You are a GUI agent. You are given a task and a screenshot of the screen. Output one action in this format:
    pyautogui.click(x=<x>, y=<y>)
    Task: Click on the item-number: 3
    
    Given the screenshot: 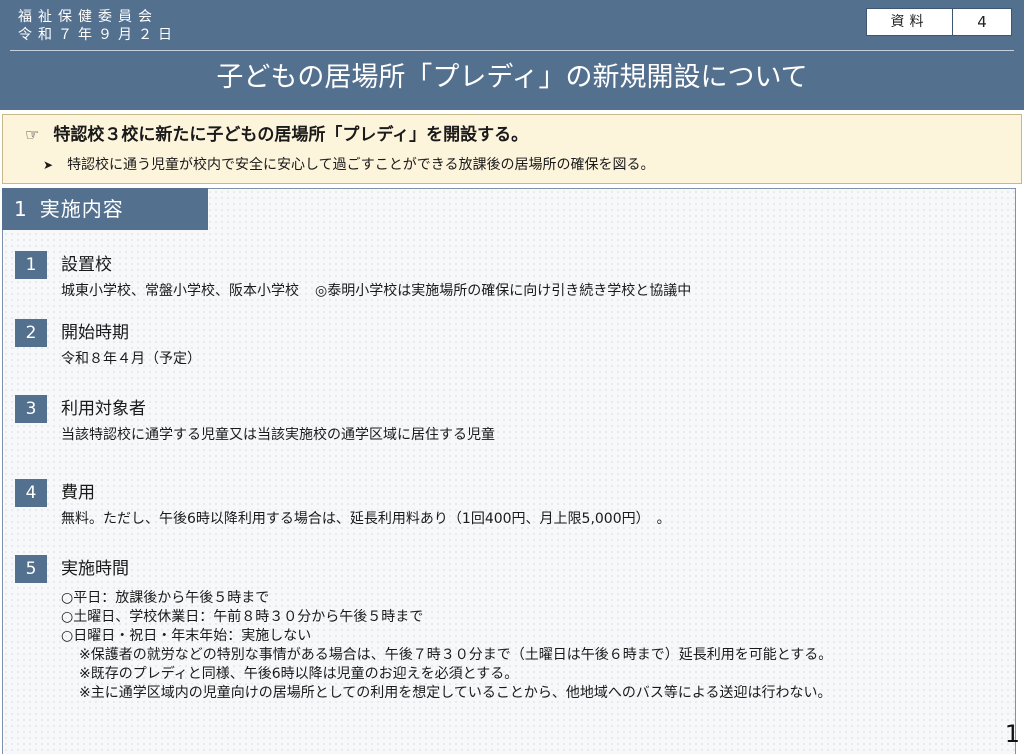 What is the action you would take?
    pyautogui.click(x=31, y=409)
    